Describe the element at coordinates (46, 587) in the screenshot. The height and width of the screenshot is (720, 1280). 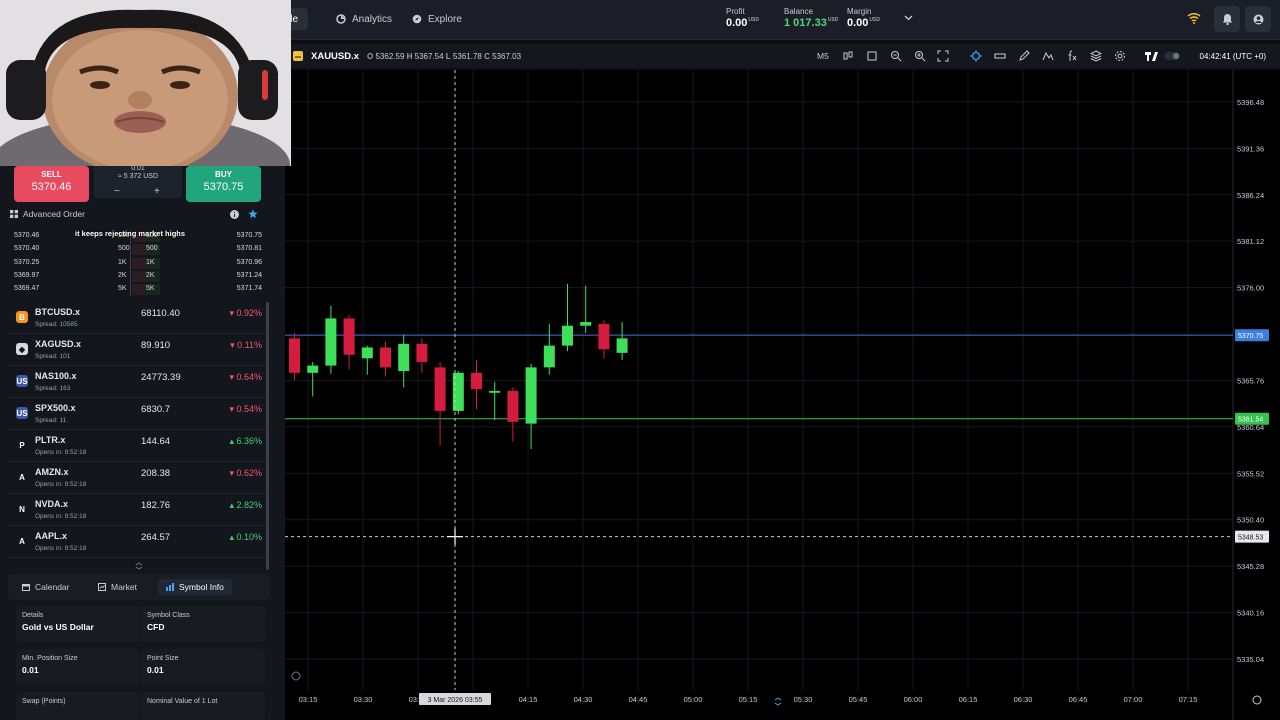
I see `tab-calendar: Calendar` at that location.